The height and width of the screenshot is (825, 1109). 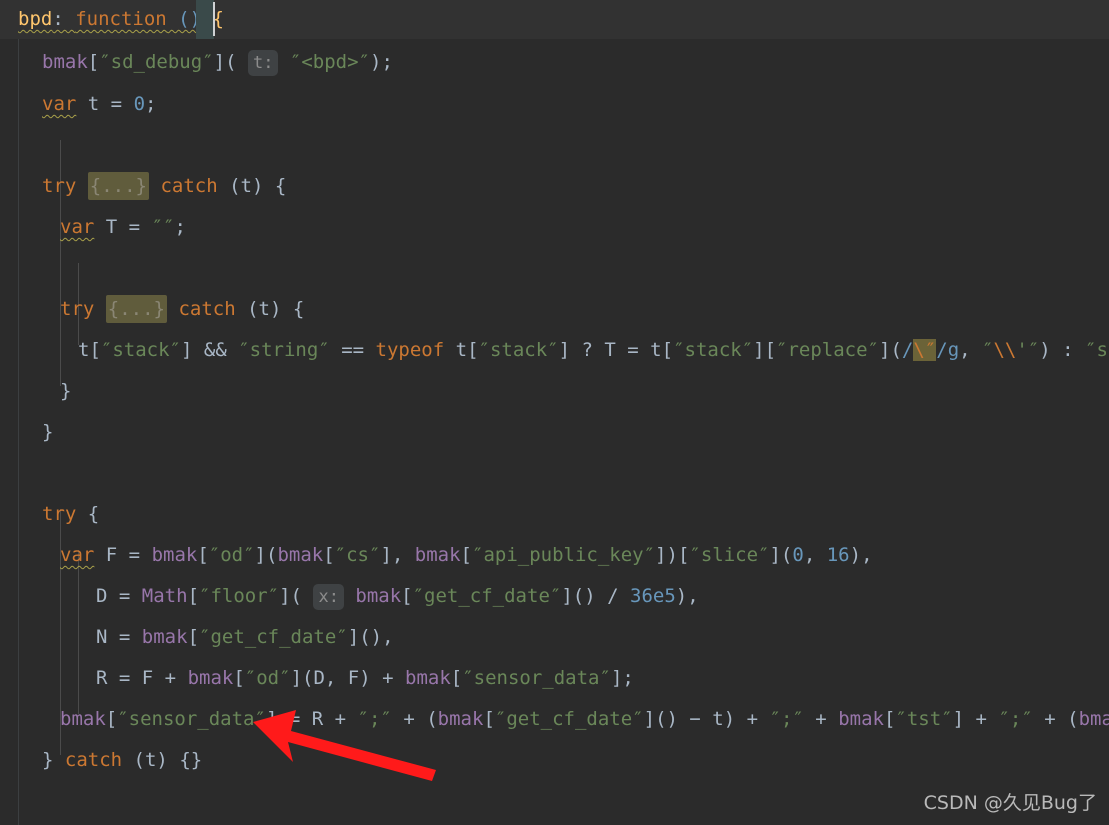 What do you see at coordinates (267, 678) in the screenshot?
I see `string-literal: ″od″` at bounding box center [267, 678].